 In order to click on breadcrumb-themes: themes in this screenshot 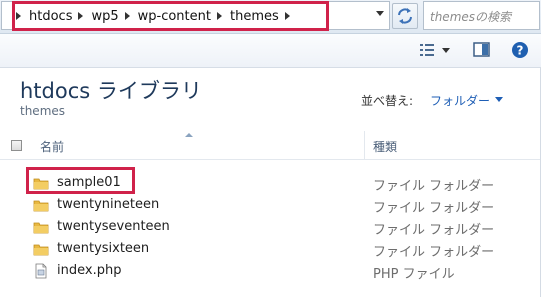, I will do `click(254, 16)`.